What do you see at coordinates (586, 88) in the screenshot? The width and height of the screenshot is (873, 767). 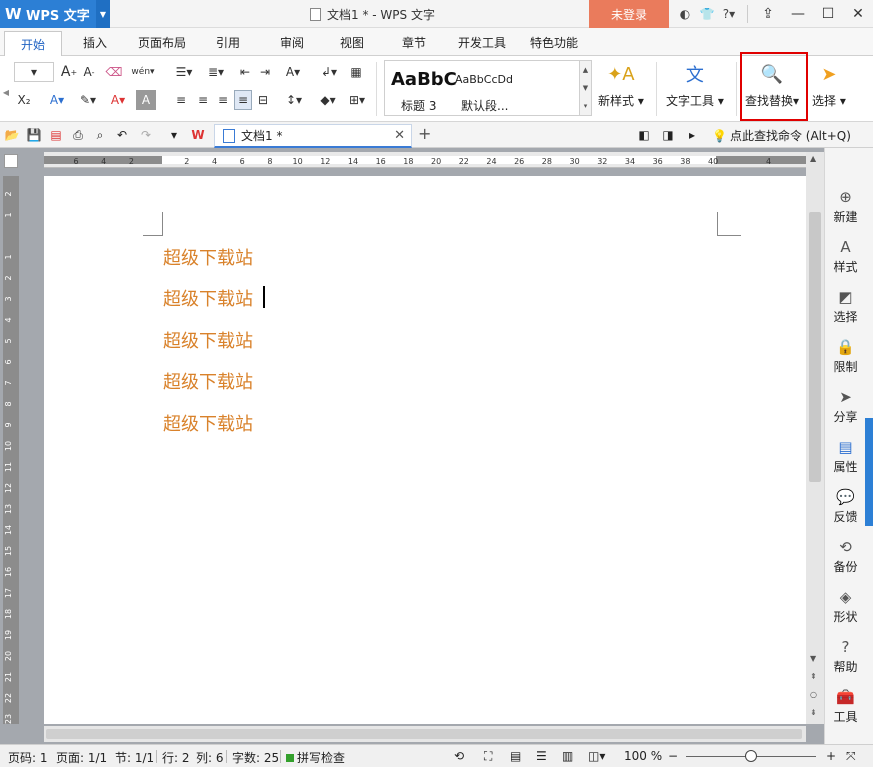 I see `style-gallery-scroll: ▲ ▼ ▾` at bounding box center [586, 88].